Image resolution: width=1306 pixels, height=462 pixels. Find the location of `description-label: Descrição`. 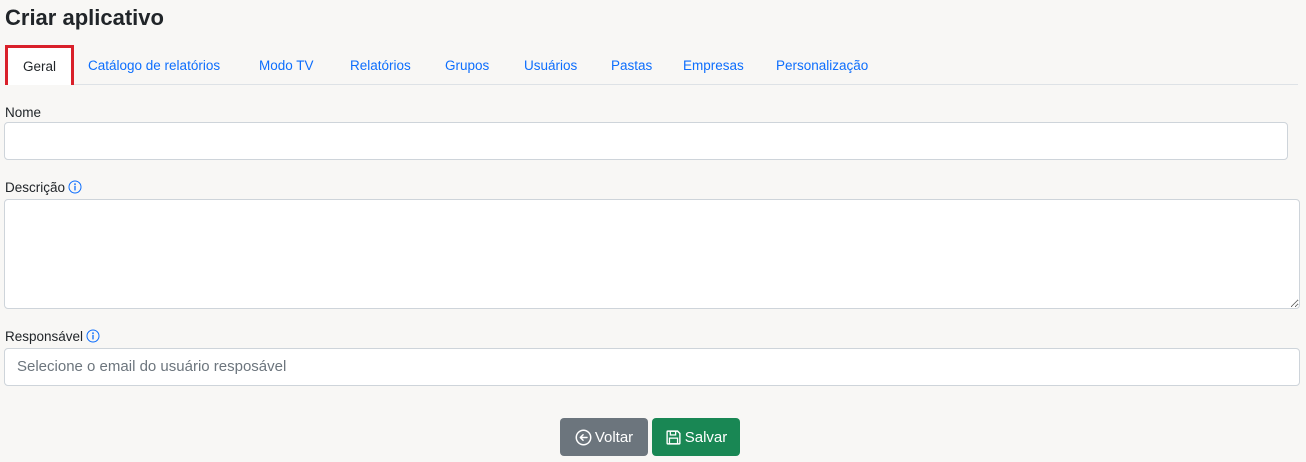

description-label: Descrição is located at coordinates (43, 189).